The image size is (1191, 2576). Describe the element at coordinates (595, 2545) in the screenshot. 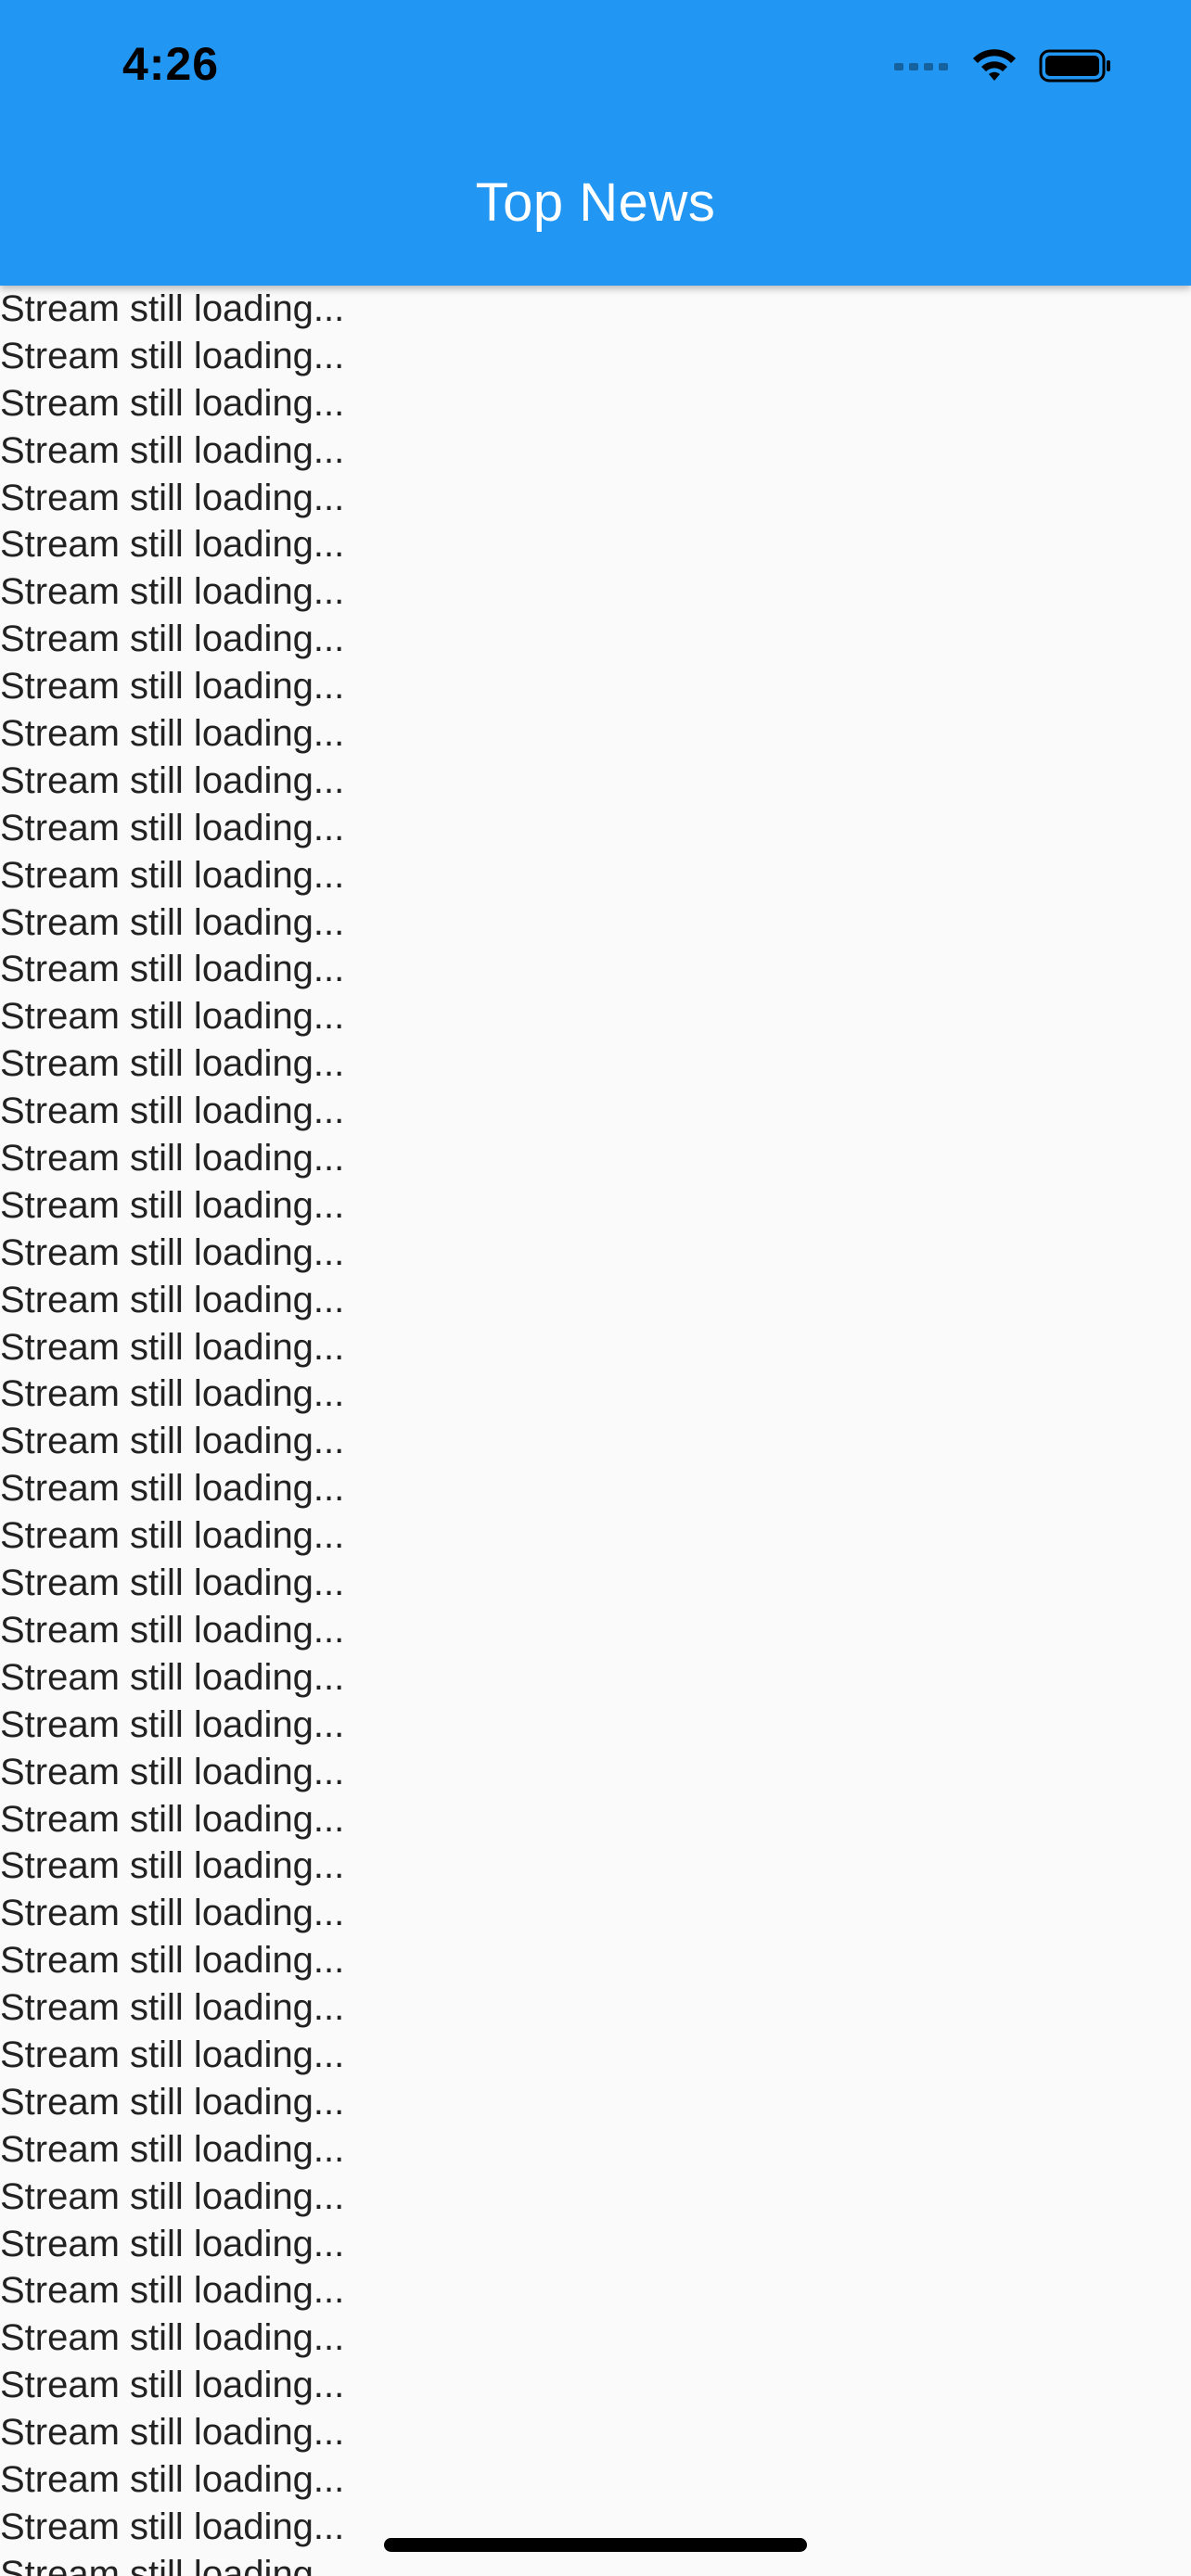

I see `home-indicator` at that location.